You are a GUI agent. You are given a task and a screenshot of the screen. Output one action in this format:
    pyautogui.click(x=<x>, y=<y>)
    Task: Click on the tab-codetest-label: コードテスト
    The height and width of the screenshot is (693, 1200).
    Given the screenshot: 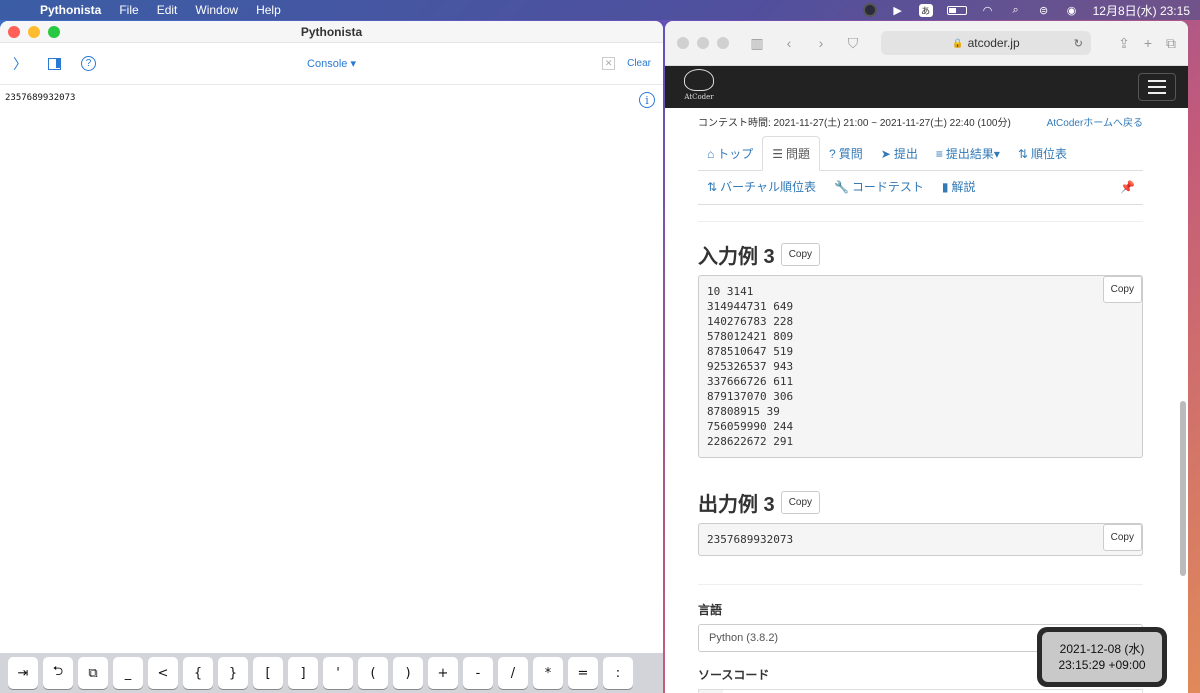 What is the action you would take?
    pyautogui.click(x=887, y=187)
    